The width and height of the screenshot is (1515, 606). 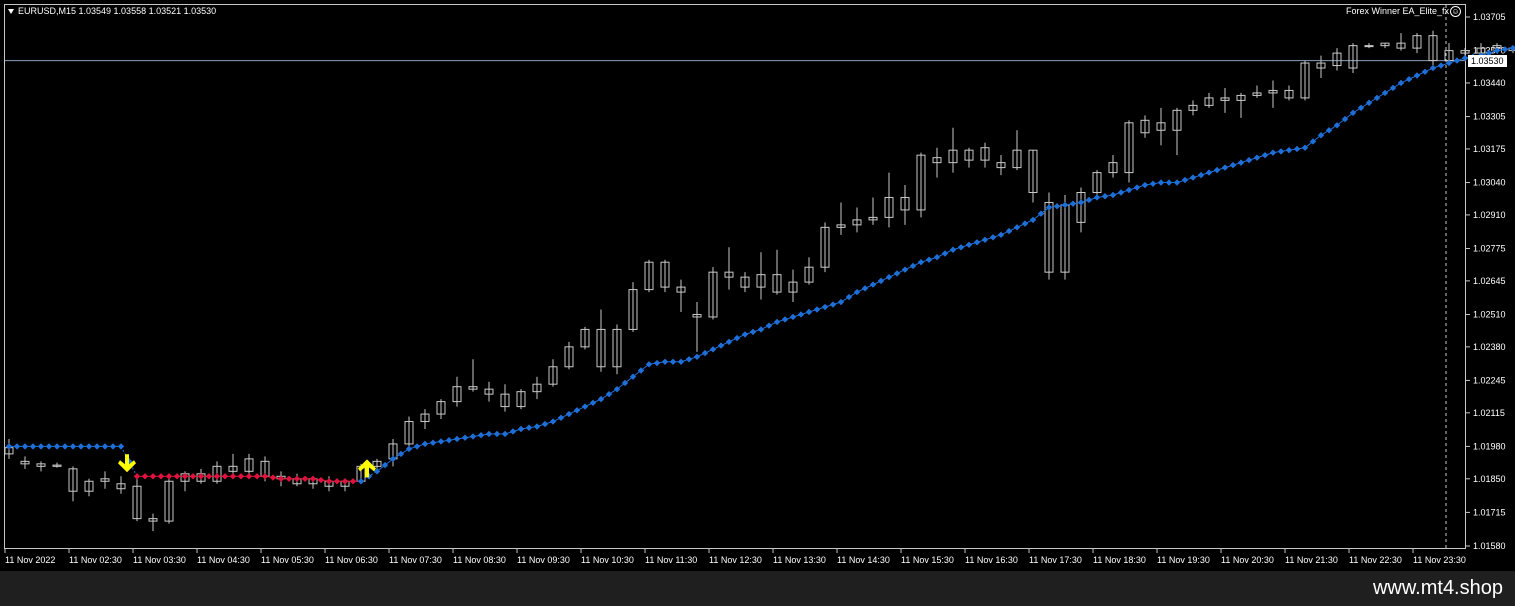 I want to click on time-tick-label: 11 Nov 12:30, so click(x=735, y=560).